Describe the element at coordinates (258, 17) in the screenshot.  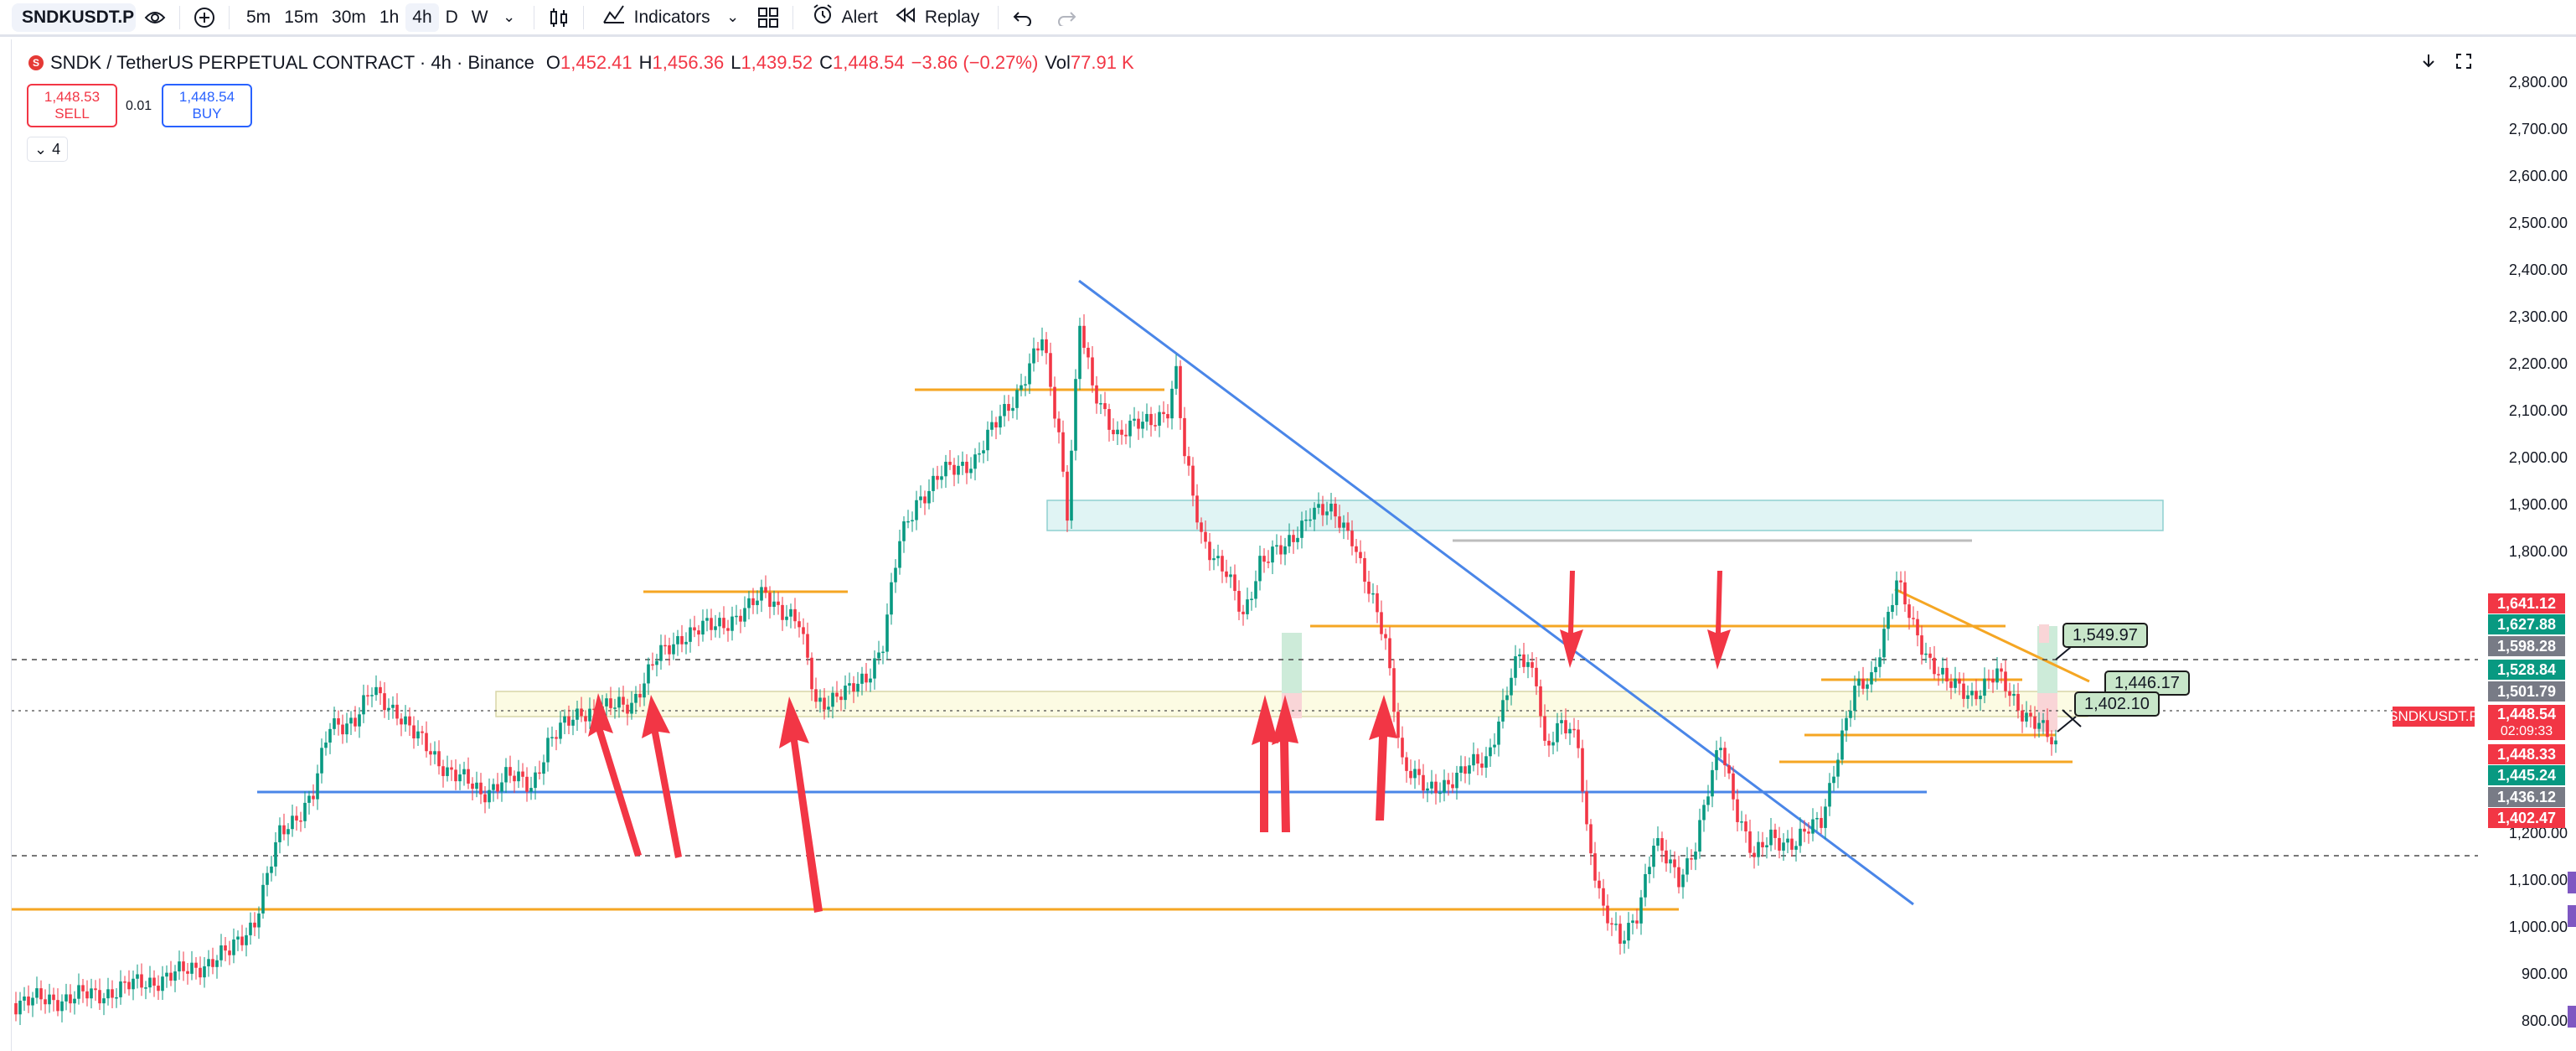
I see `interval-5m: 5m` at that location.